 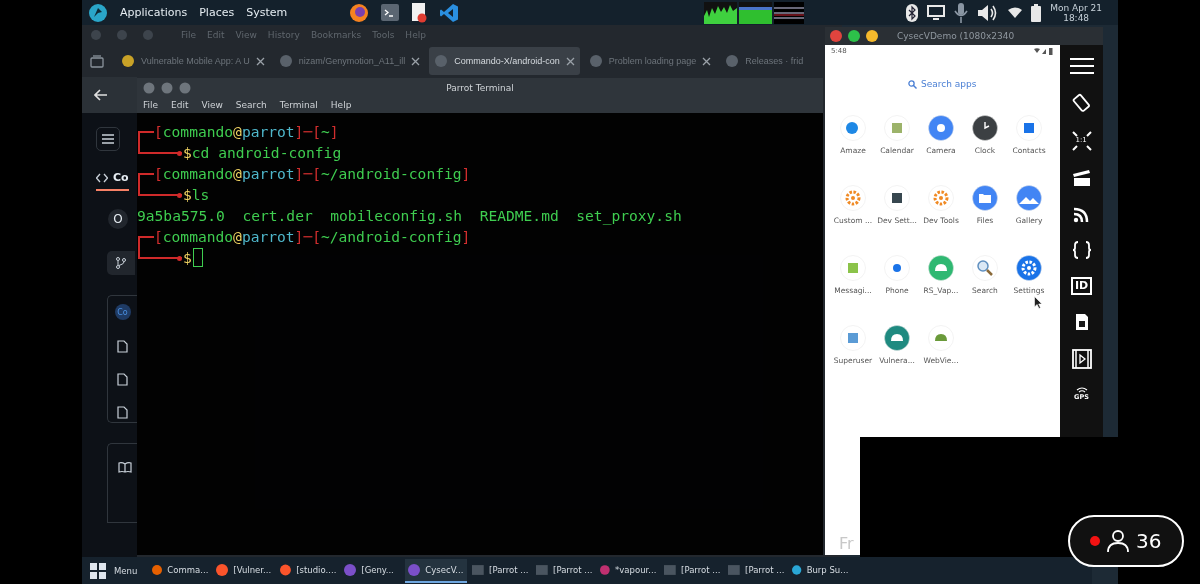 What do you see at coordinates (267, 12) in the screenshot?
I see `panel-menu: System` at bounding box center [267, 12].